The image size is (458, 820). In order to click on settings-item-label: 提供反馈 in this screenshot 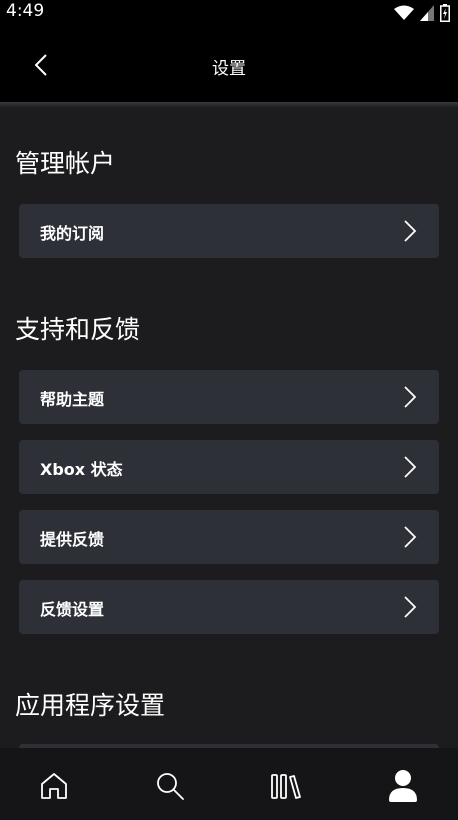, I will do `click(72, 539)`.